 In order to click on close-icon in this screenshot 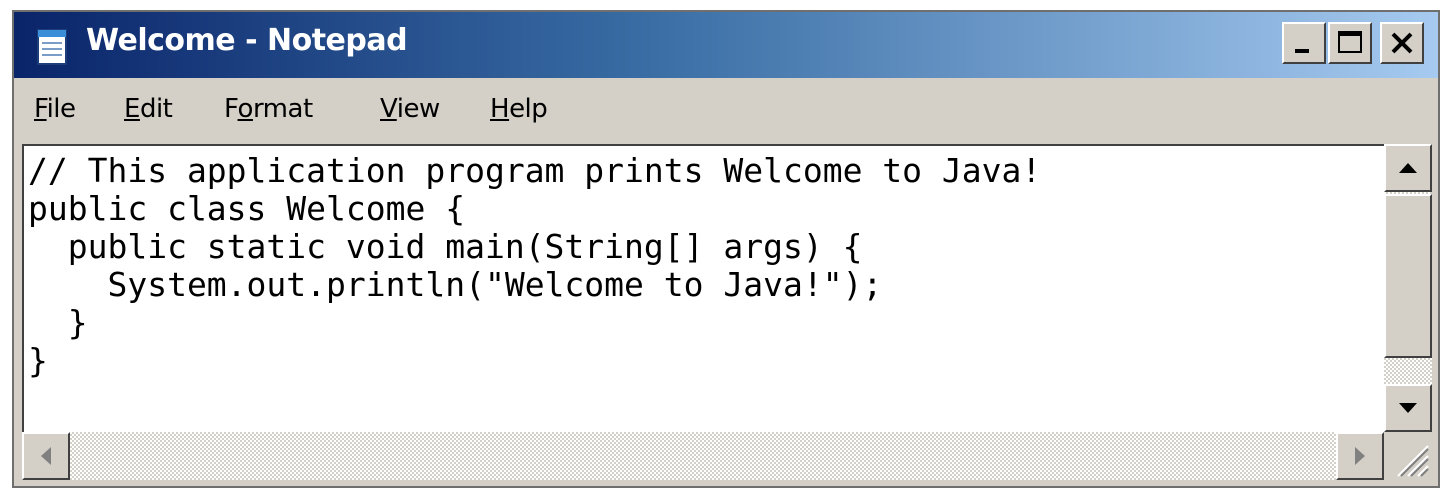, I will do `click(1402, 43)`.